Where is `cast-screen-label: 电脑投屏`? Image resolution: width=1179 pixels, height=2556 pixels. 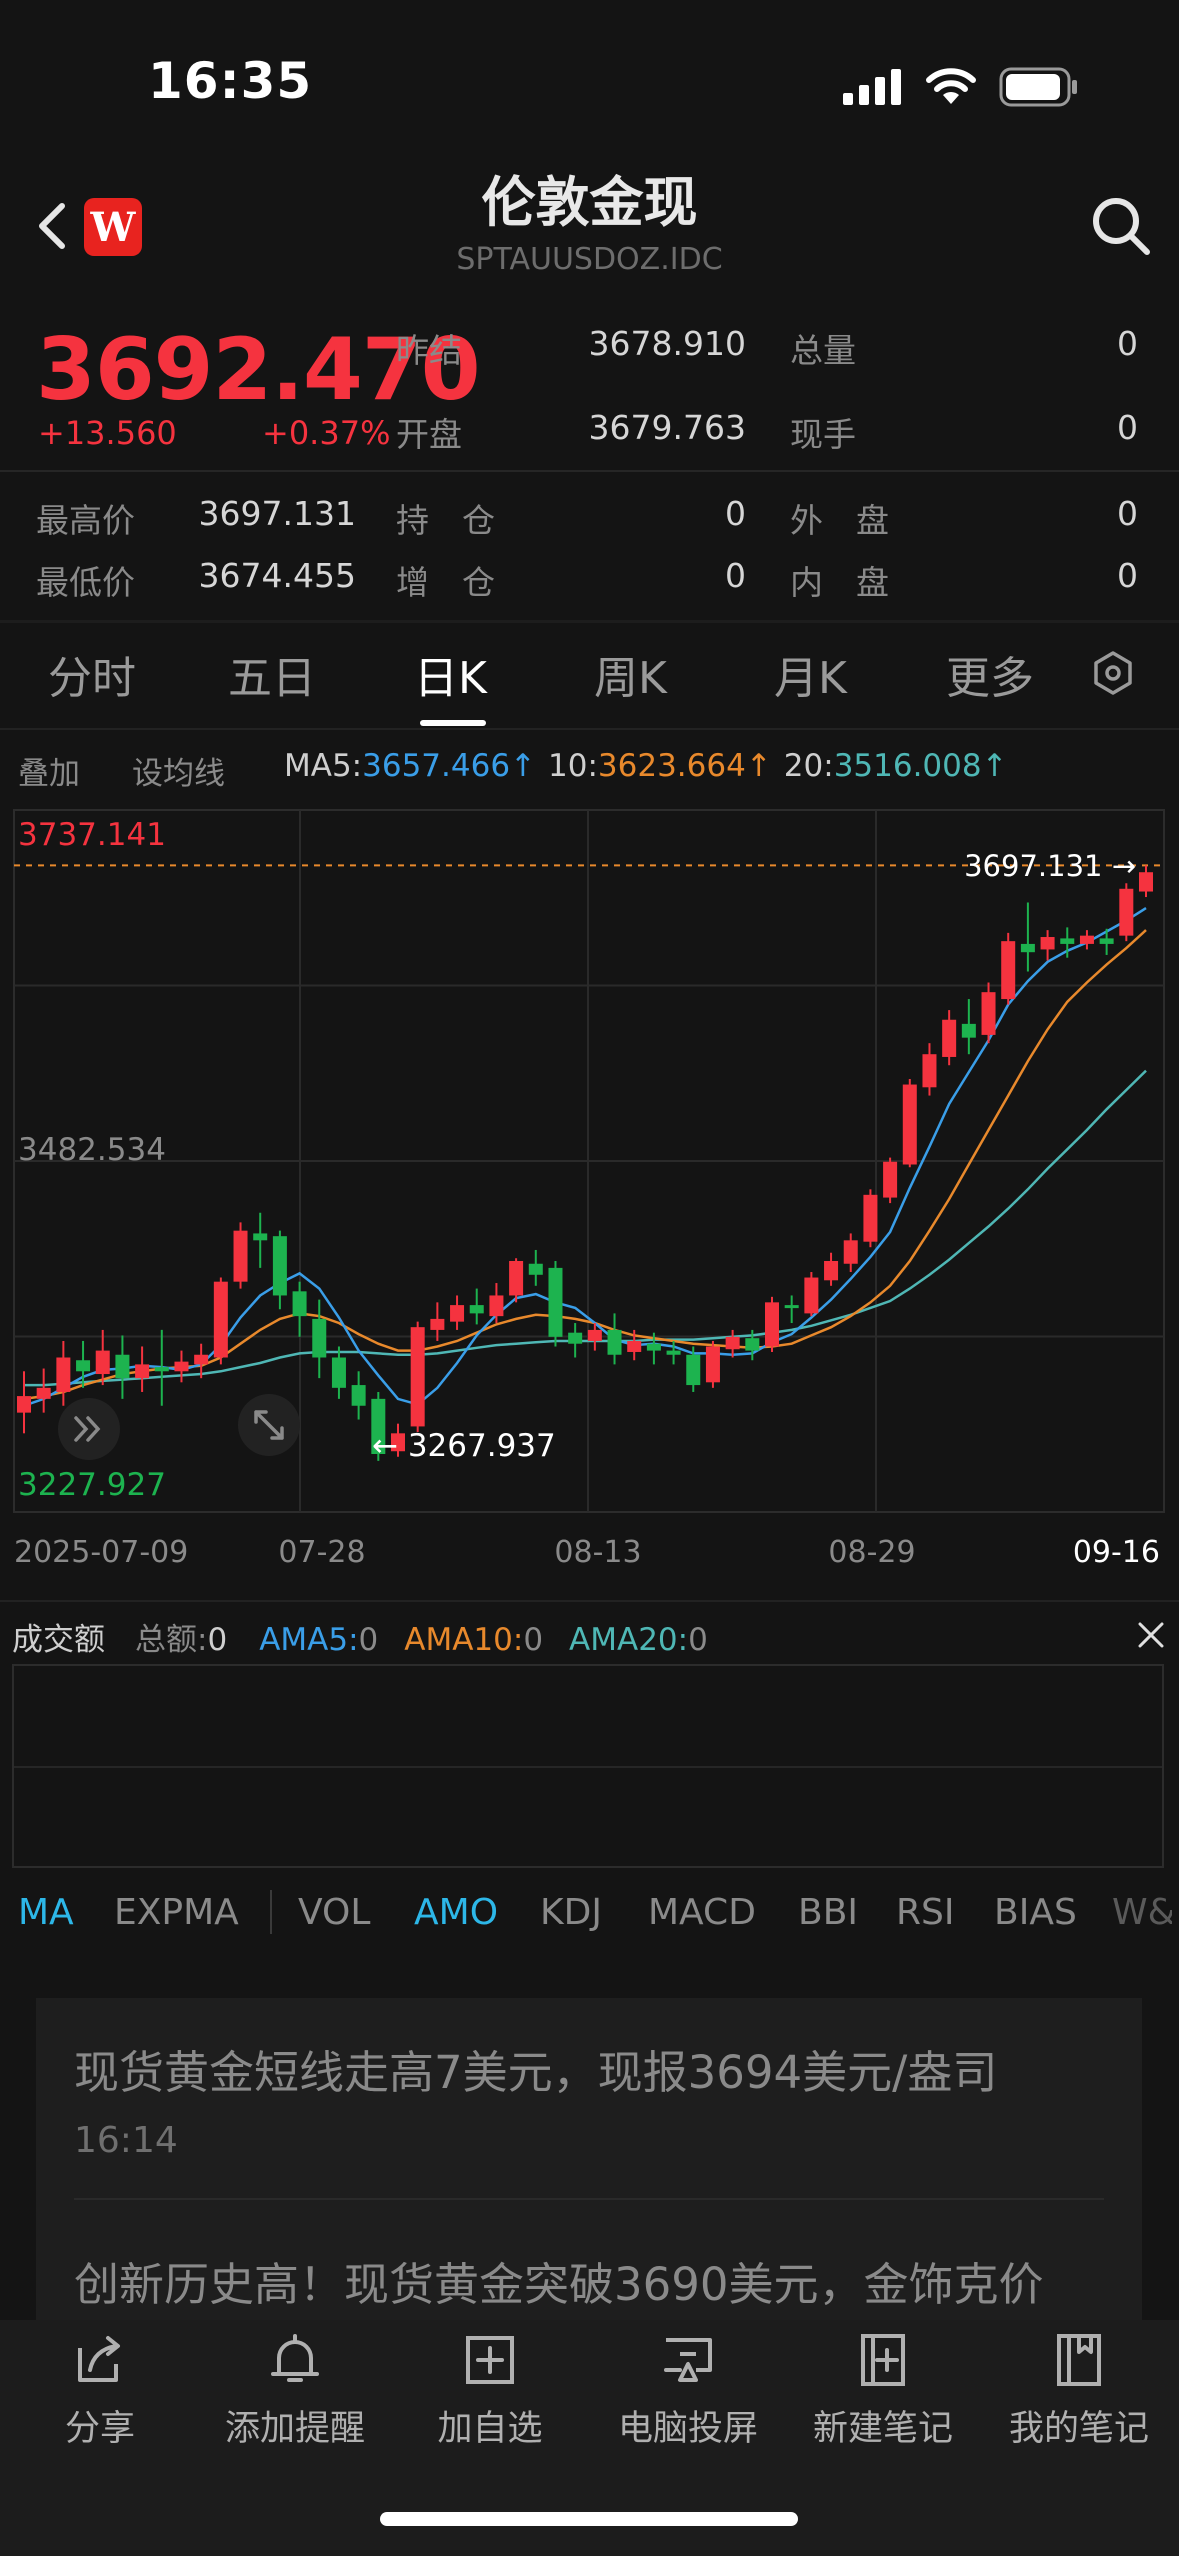 cast-screen-label: 电脑投屏 is located at coordinates (687, 2429).